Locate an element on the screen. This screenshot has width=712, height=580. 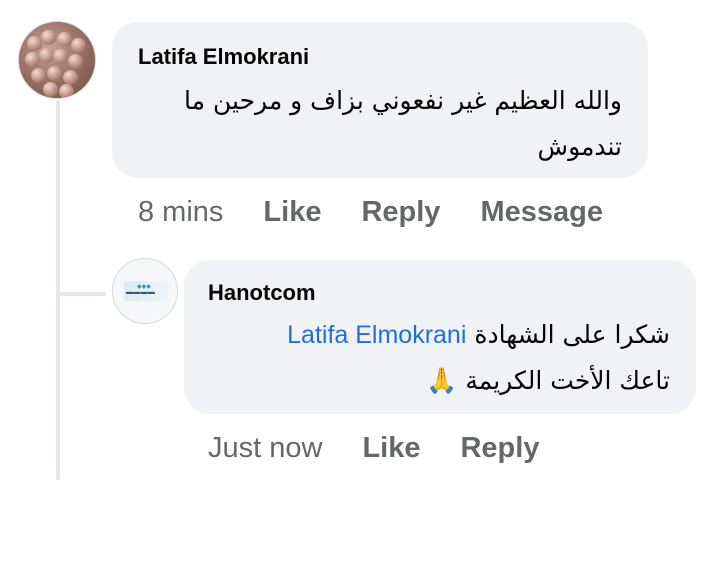
comment-author-name: Latifa Elmokrani is located at coordinates (223, 57).